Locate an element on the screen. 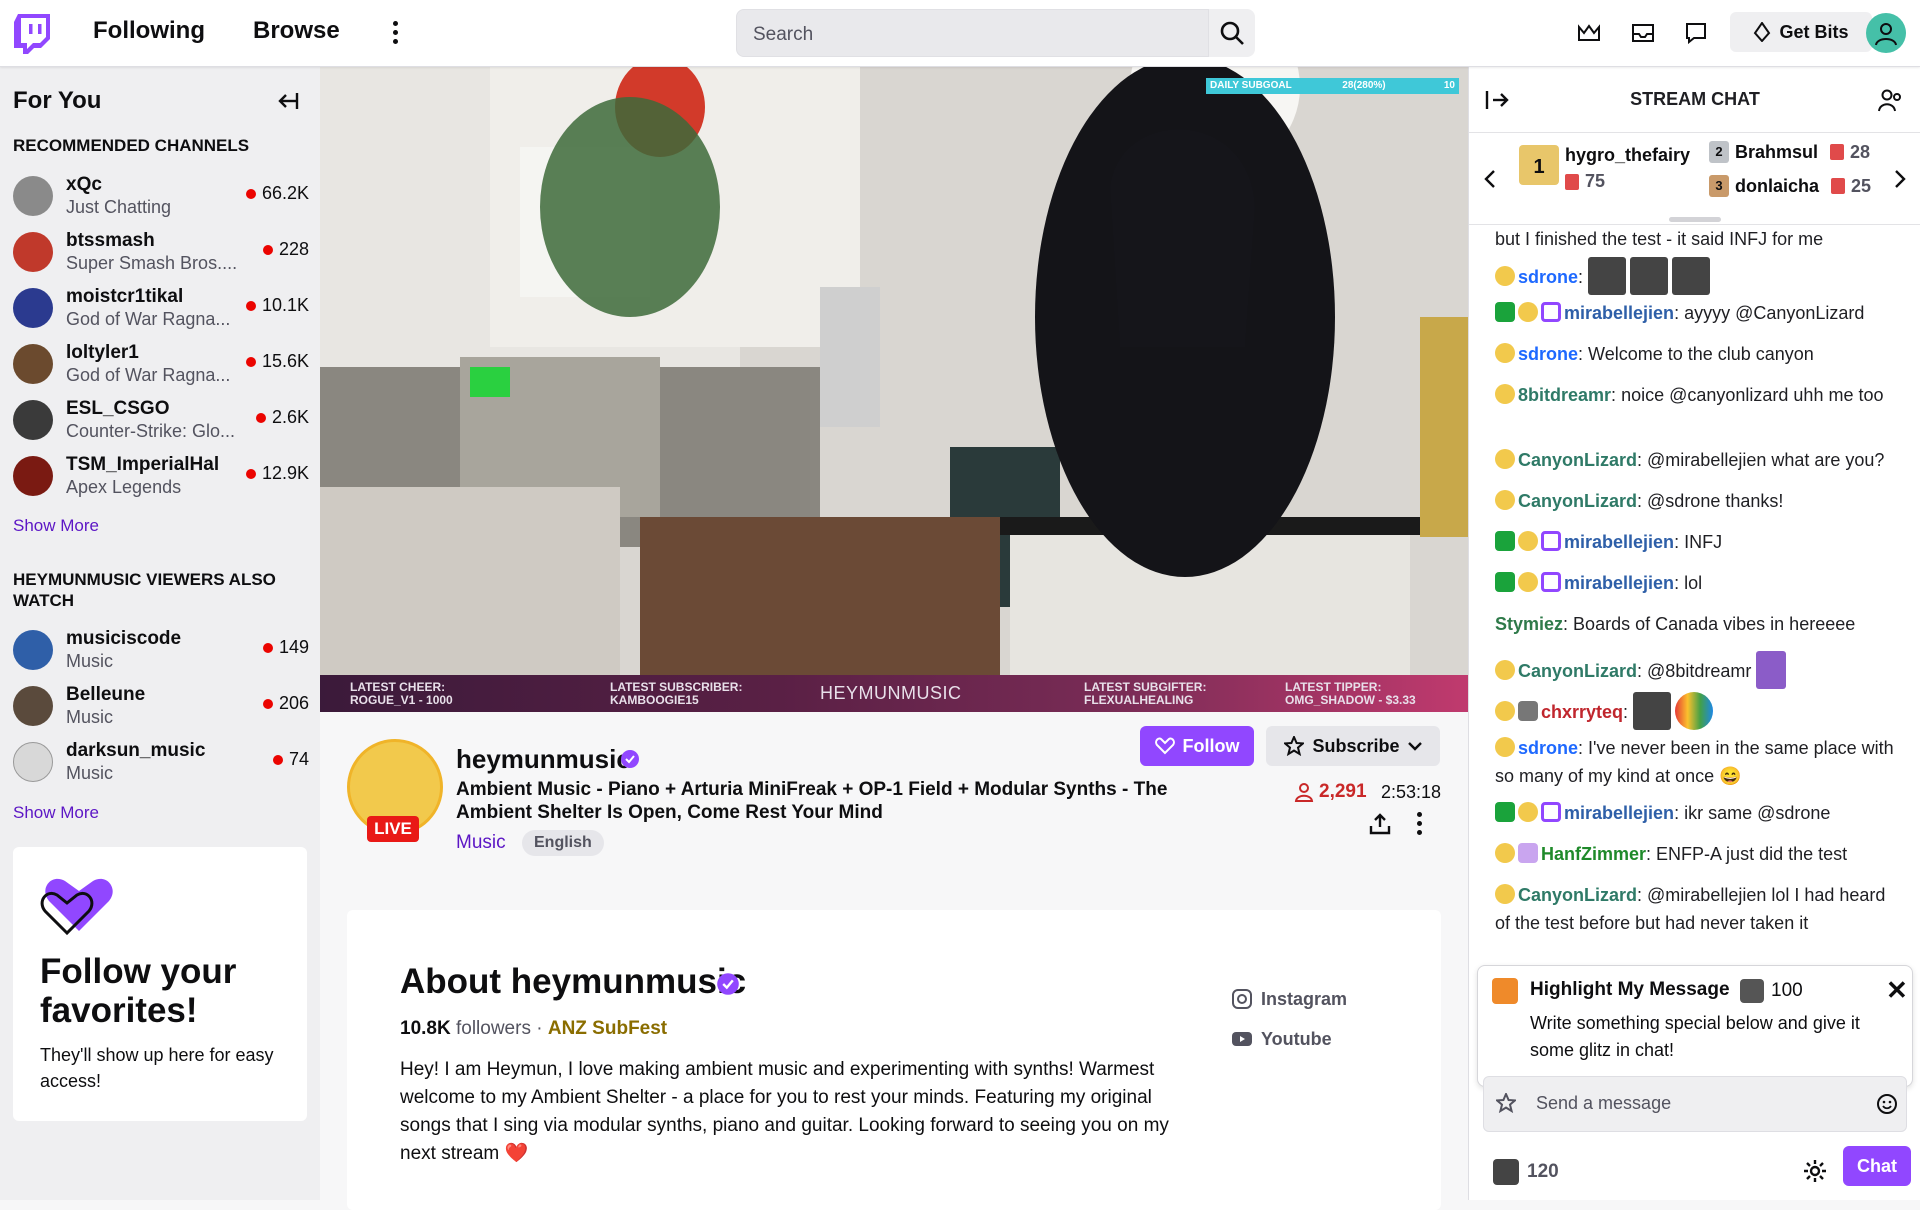  sidebar-channel-darksun-music: darksun_music Music 74 is located at coordinates (161, 764).